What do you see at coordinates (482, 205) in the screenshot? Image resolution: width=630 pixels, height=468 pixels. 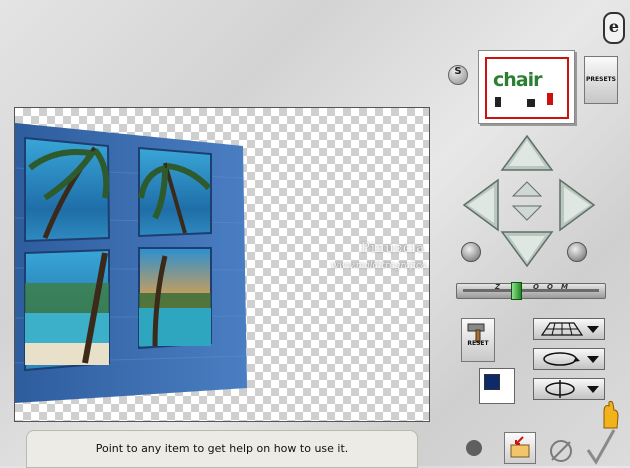 I see `arrow-left-button` at bounding box center [482, 205].